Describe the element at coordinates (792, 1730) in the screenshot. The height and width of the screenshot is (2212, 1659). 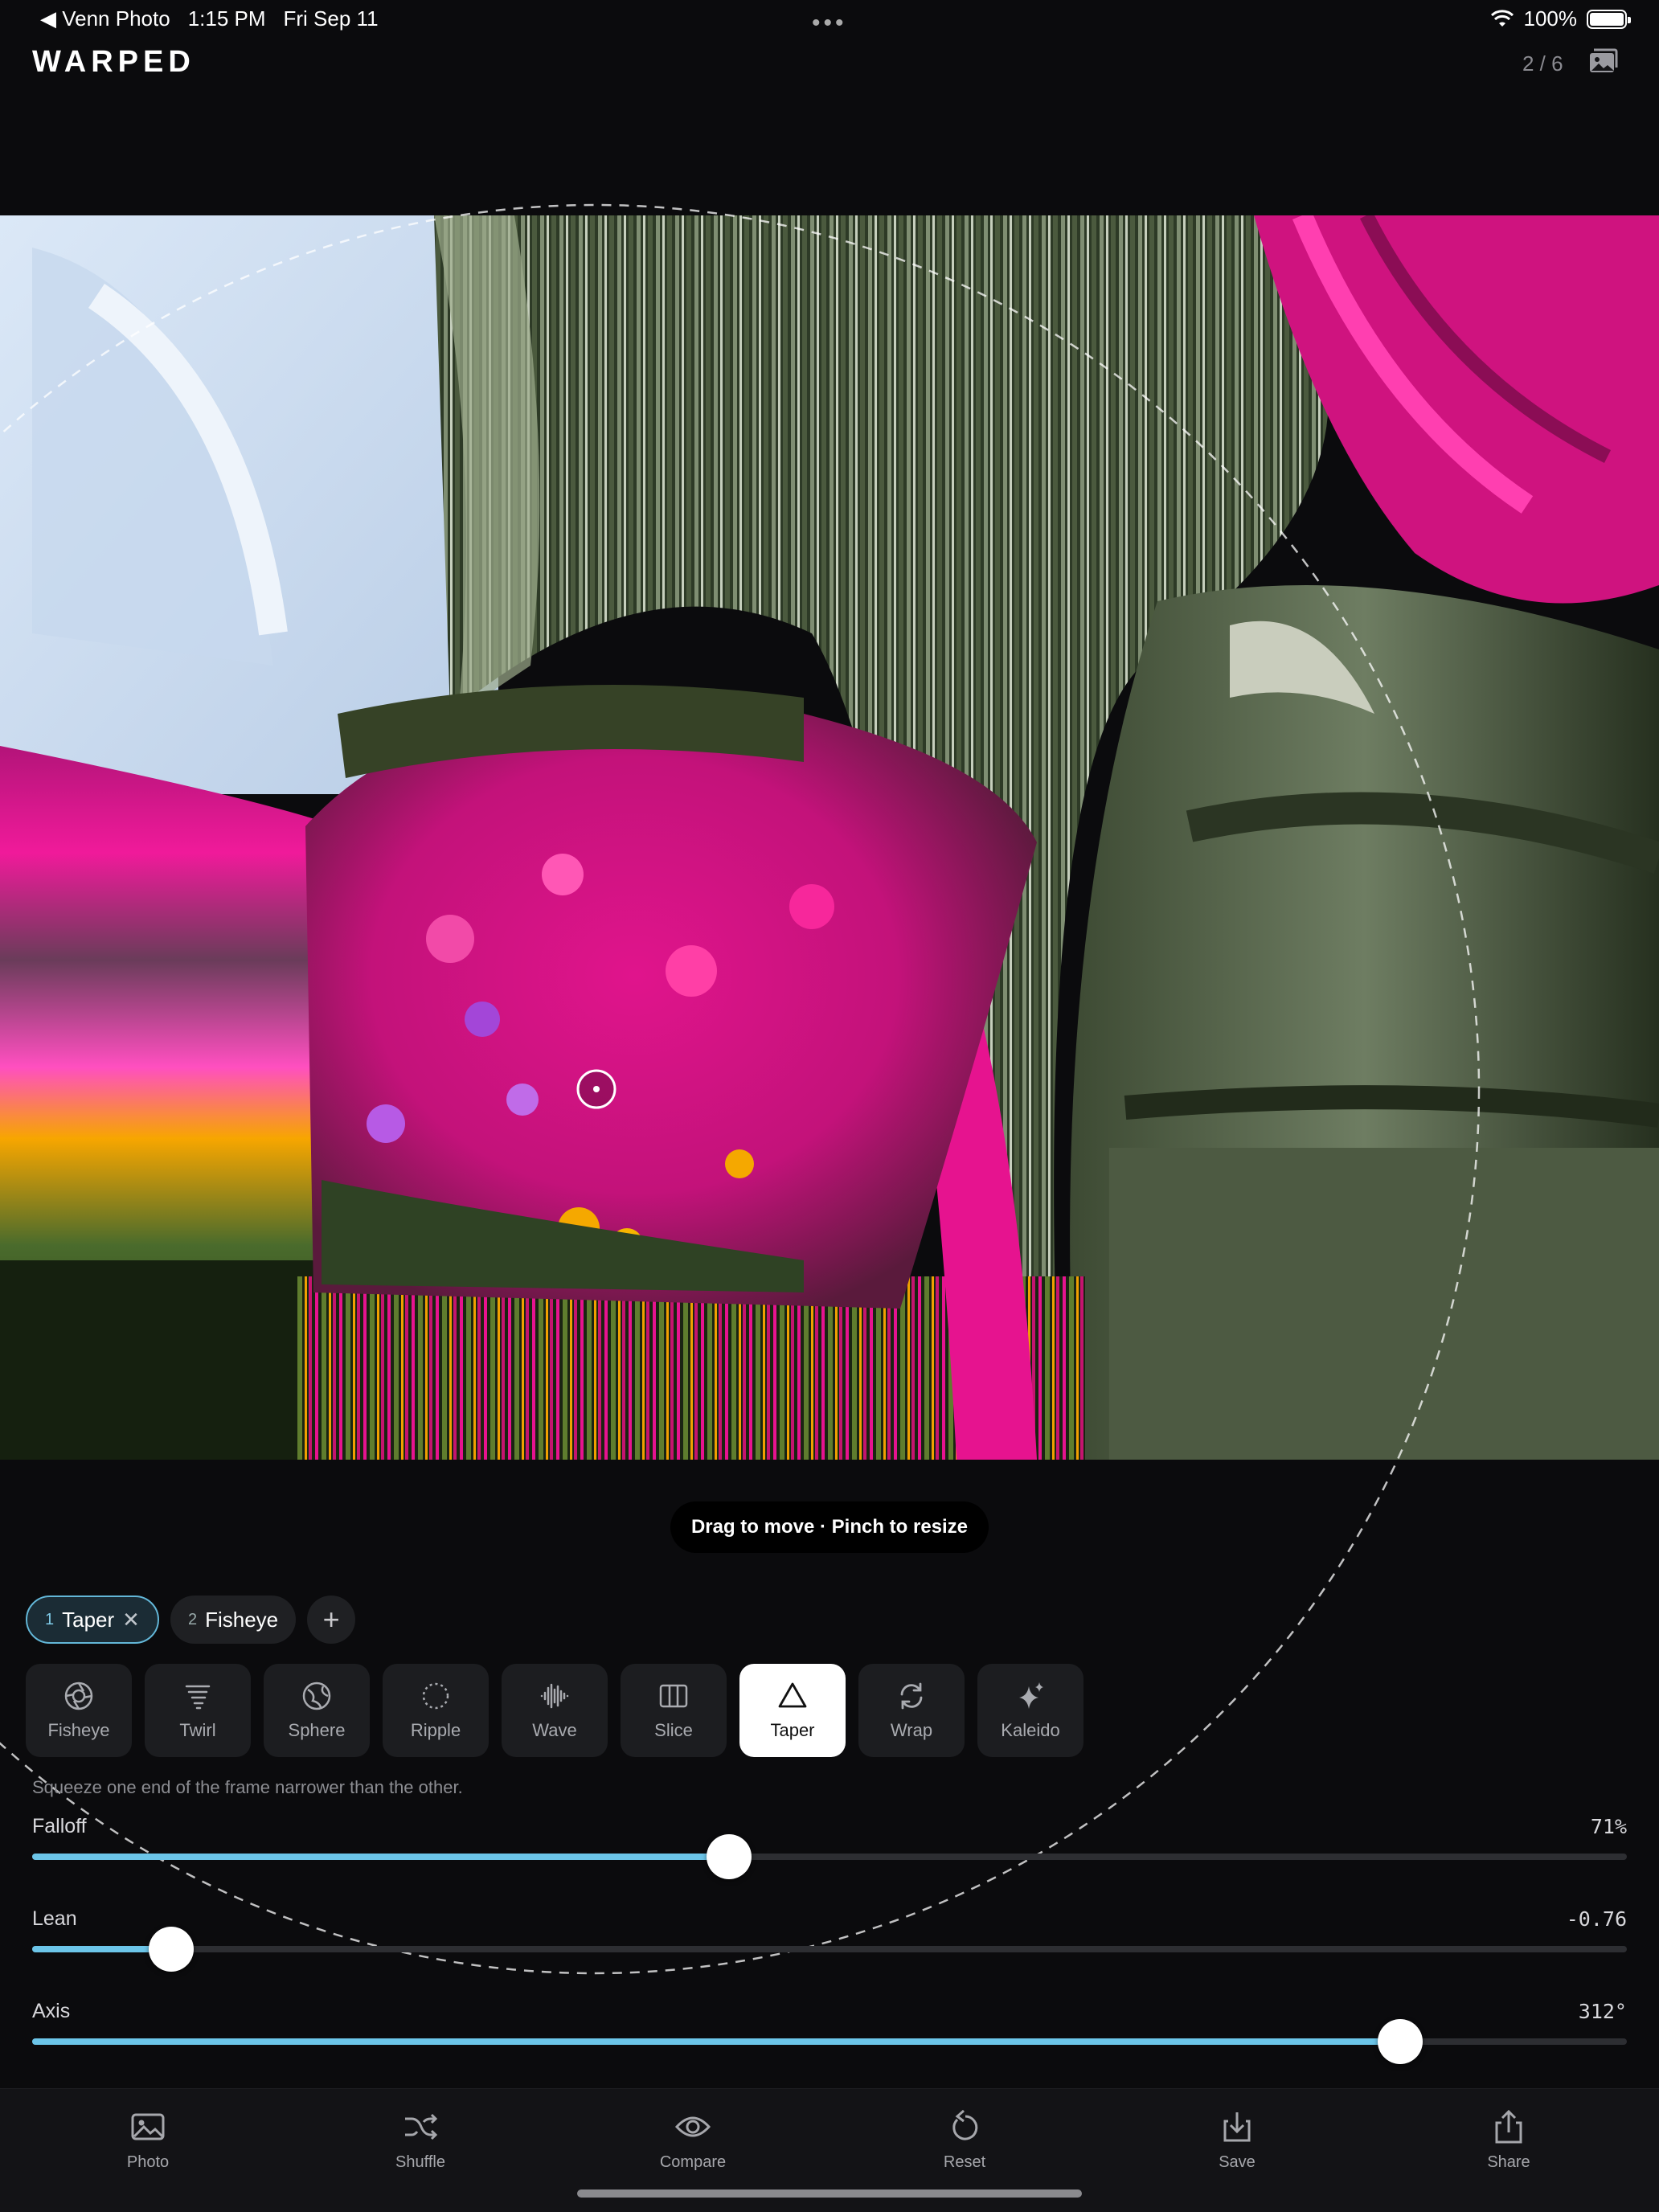
I see `effect-label: Taper` at that location.